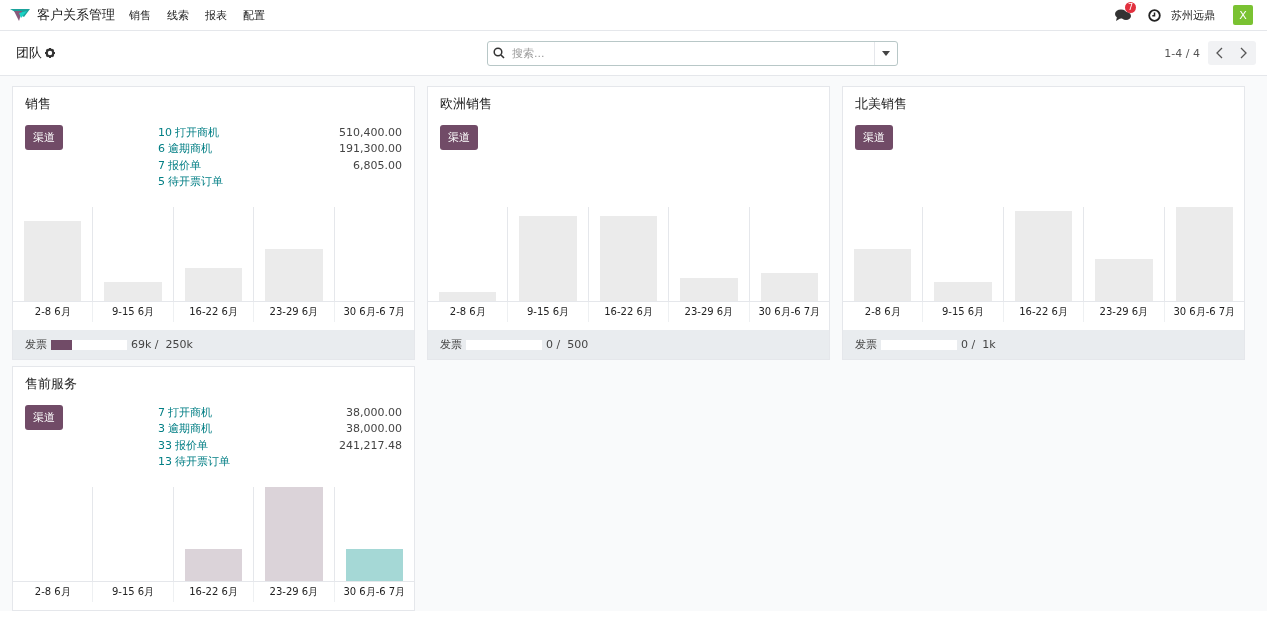 Image resolution: width=1267 pixels, height=622 pixels. I want to click on stat-amount: 510,400.00, so click(370, 133).